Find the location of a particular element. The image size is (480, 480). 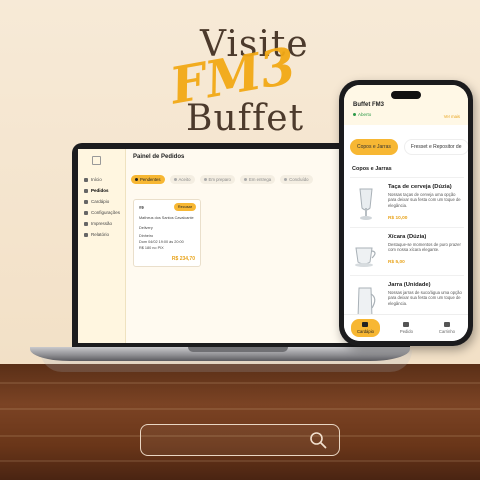

product-name: Xícara (Dúzia) is located at coordinates (407, 237).